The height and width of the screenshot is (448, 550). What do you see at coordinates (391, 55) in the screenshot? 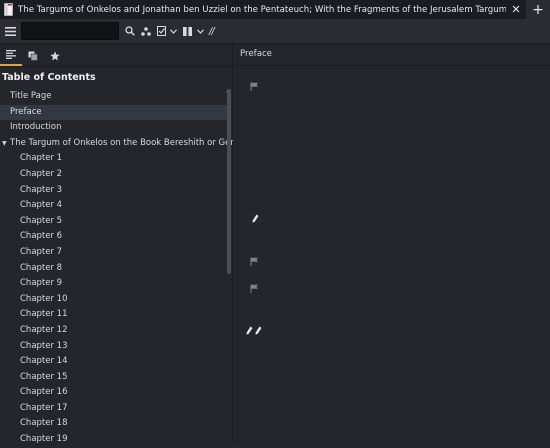
I see `content-header: Preface` at bounding box center [391, 55].